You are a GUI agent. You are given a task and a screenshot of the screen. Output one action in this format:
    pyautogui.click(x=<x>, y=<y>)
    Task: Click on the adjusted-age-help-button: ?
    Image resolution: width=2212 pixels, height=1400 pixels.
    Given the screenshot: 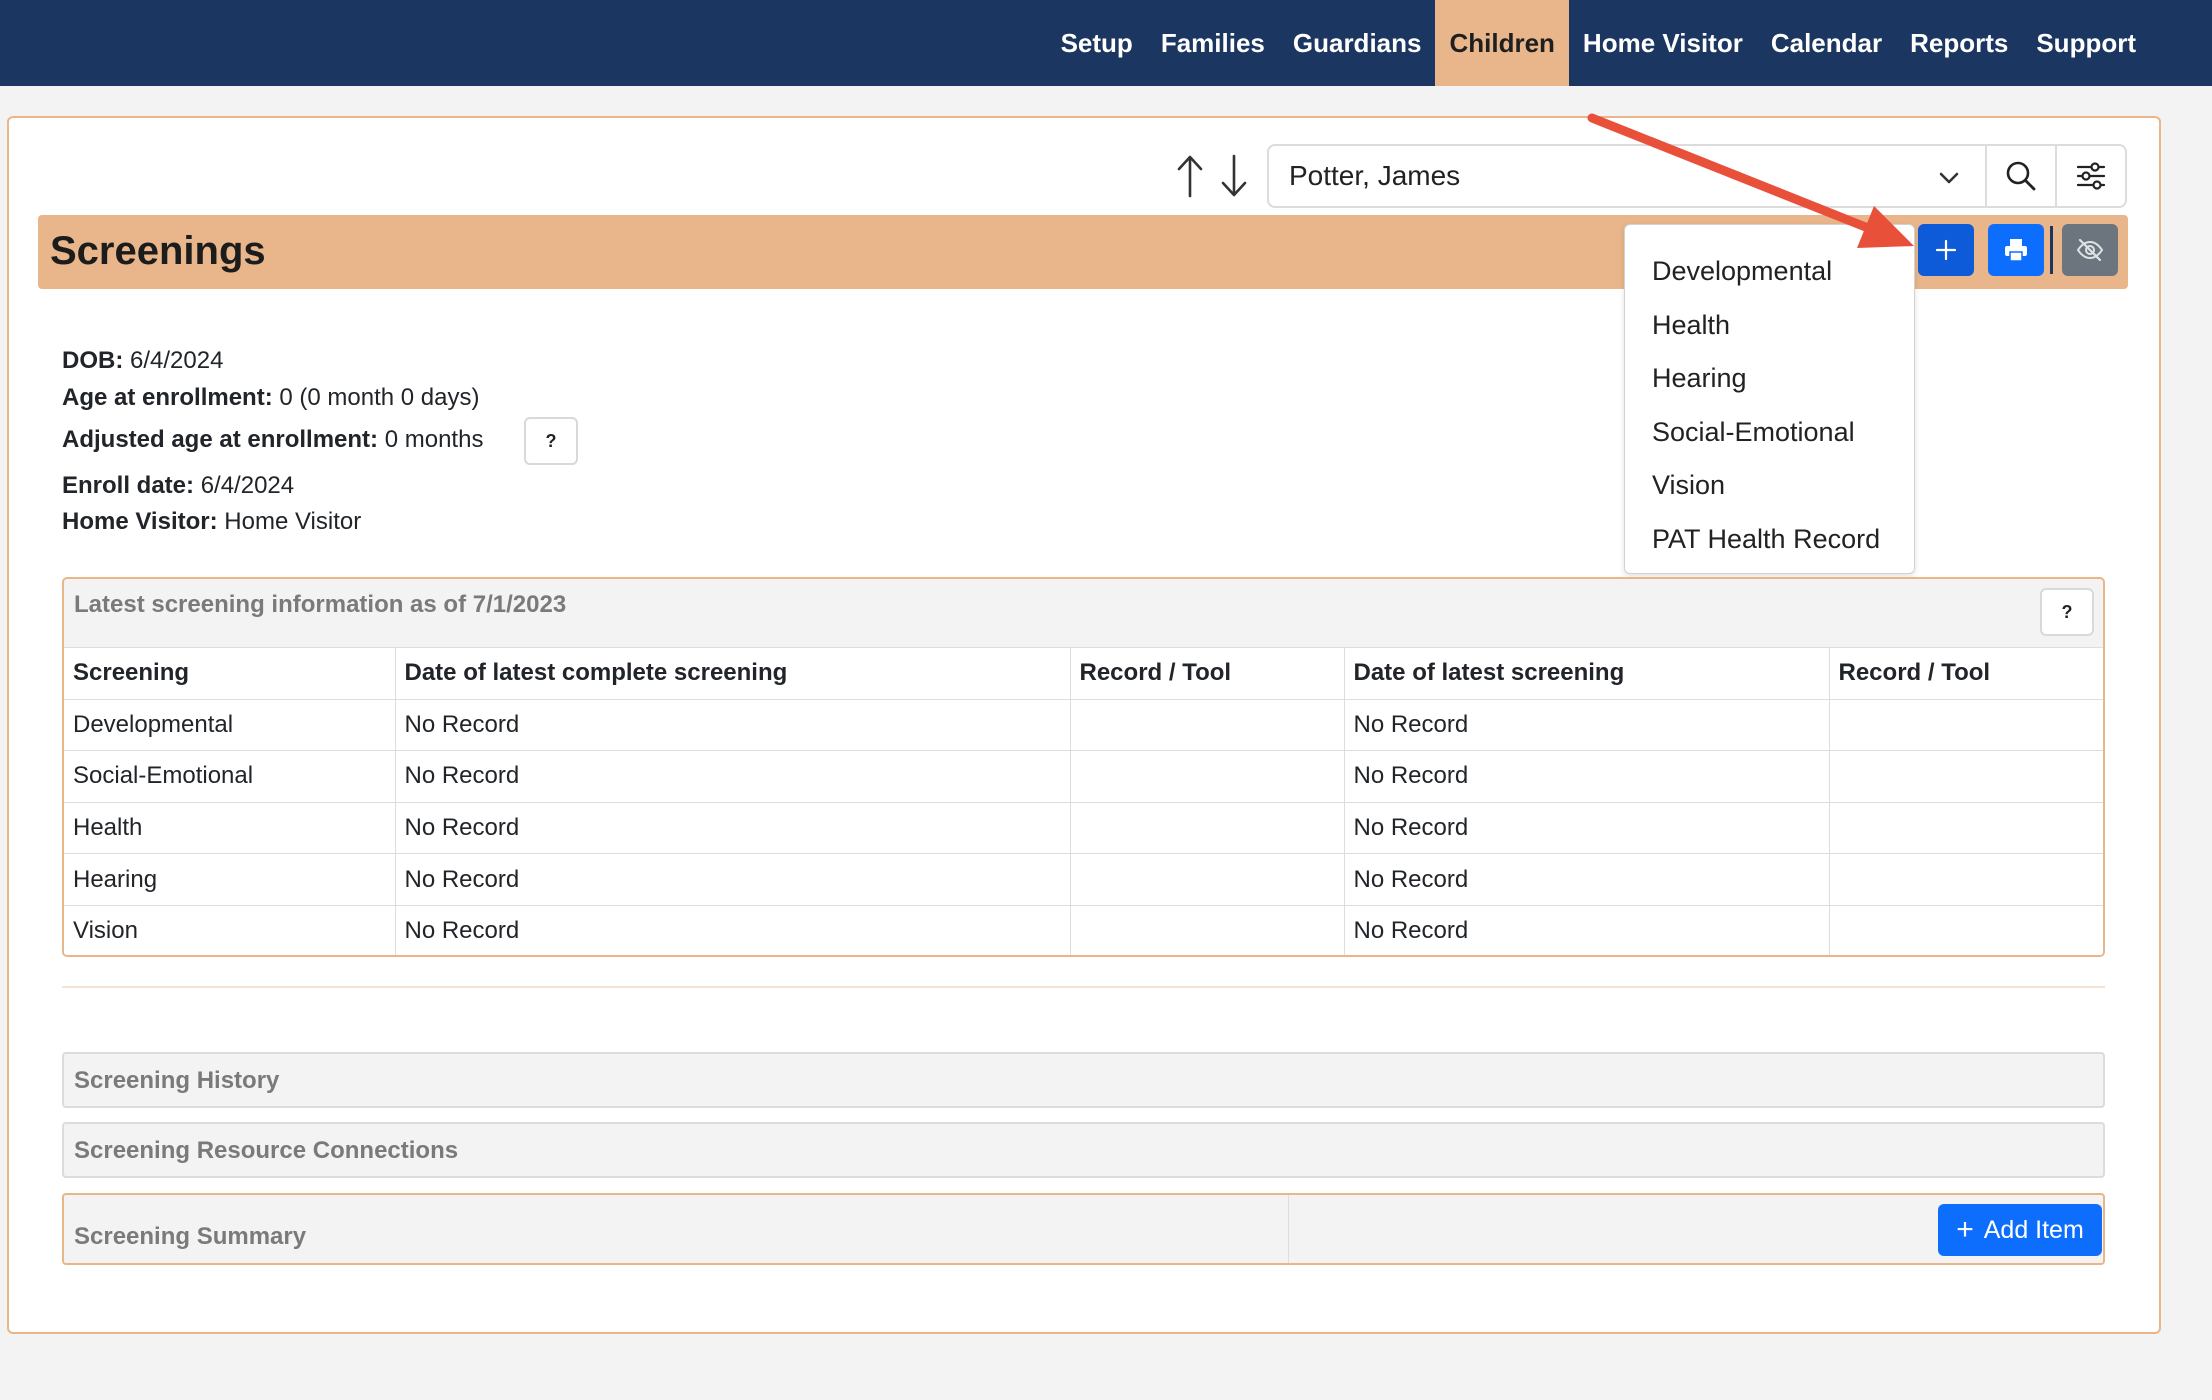 What is the action you would take?
    pyautogui.click(x=551, y=441)
    